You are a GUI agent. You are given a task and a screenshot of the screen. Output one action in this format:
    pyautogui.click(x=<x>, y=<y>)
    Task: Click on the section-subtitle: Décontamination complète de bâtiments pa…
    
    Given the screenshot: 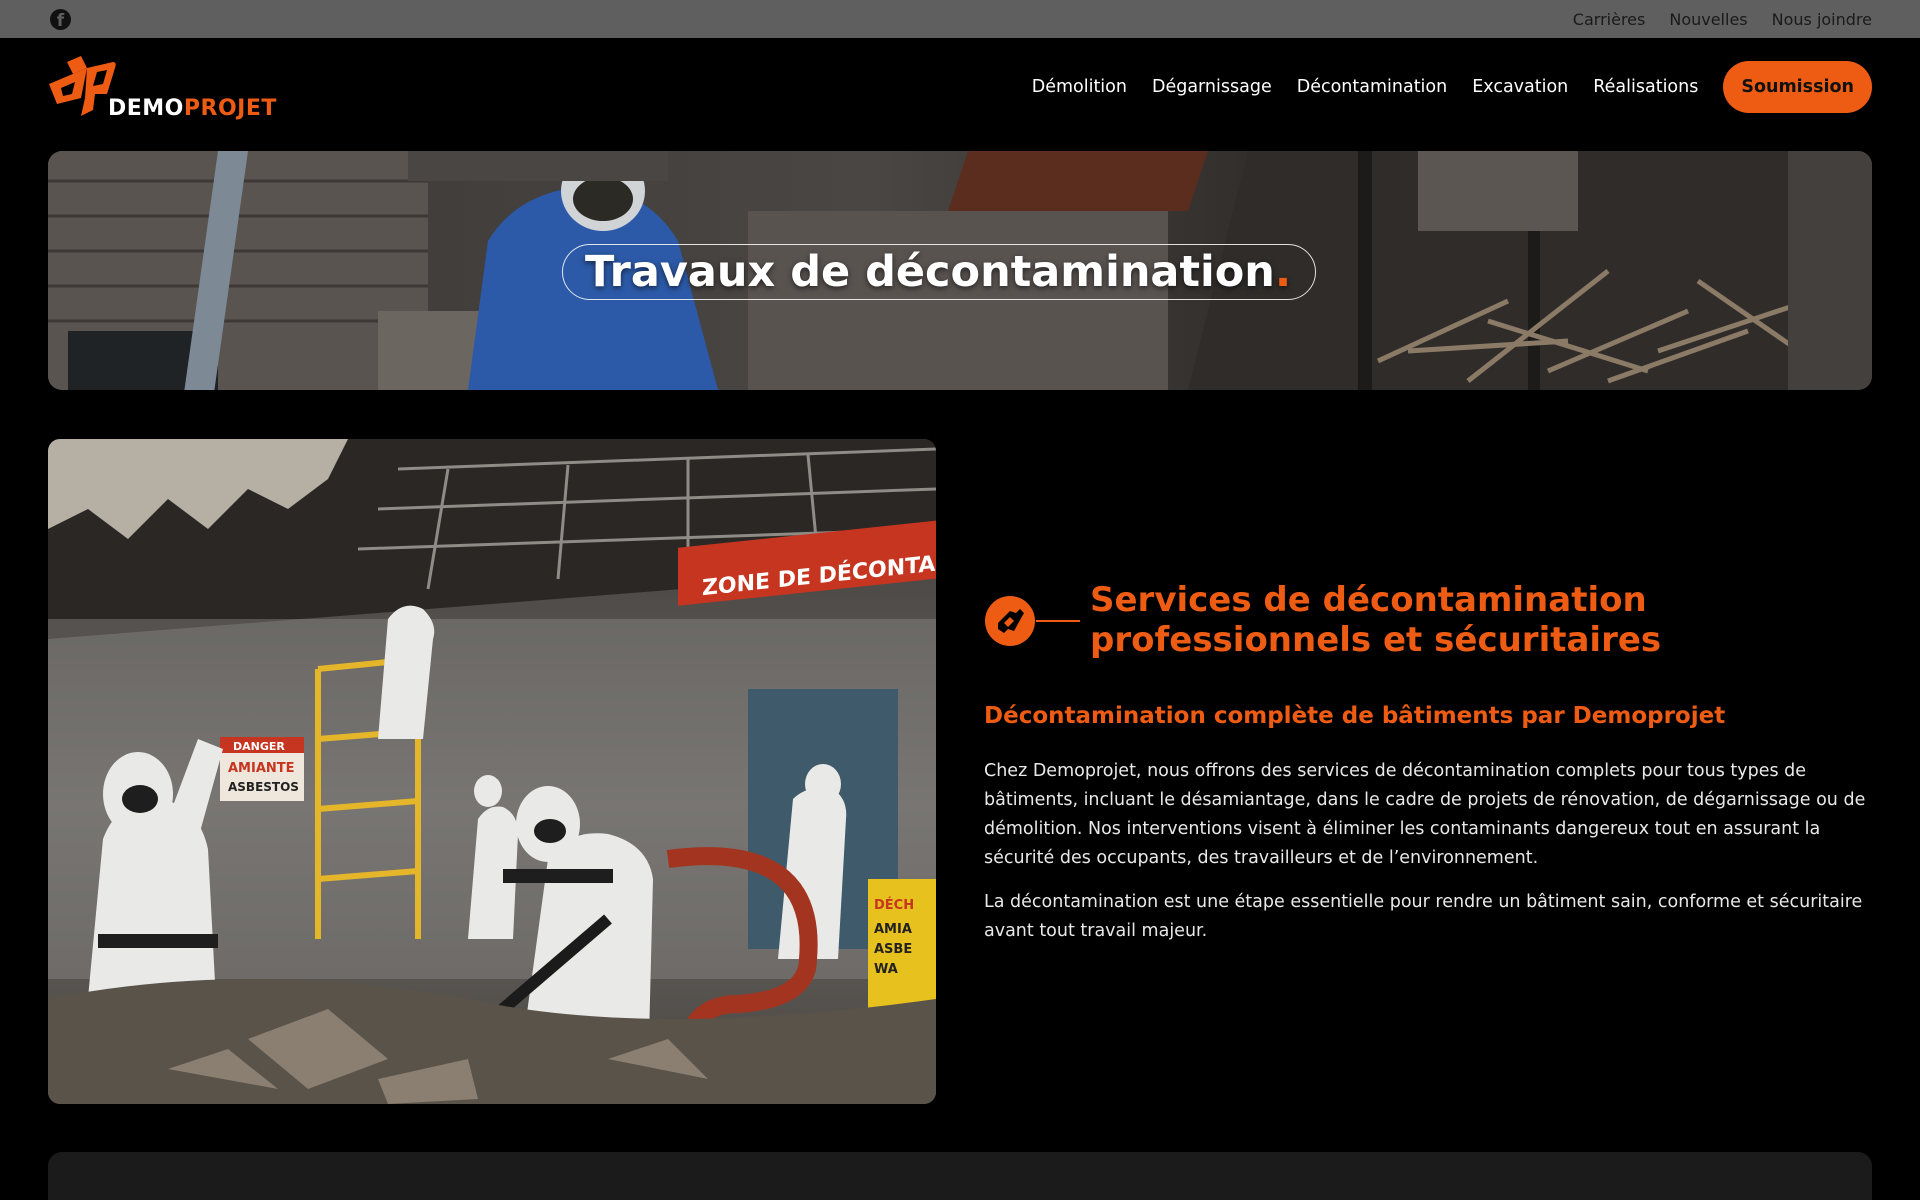 What is the action you would take?
    pyautogui.click(x=1355, y=716)
    